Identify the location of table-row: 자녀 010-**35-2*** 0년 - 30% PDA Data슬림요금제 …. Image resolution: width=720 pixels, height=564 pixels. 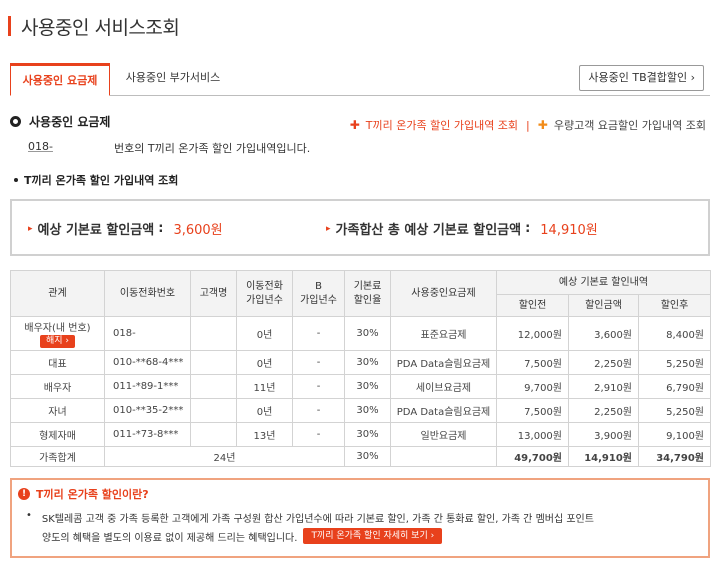
(360, 410).